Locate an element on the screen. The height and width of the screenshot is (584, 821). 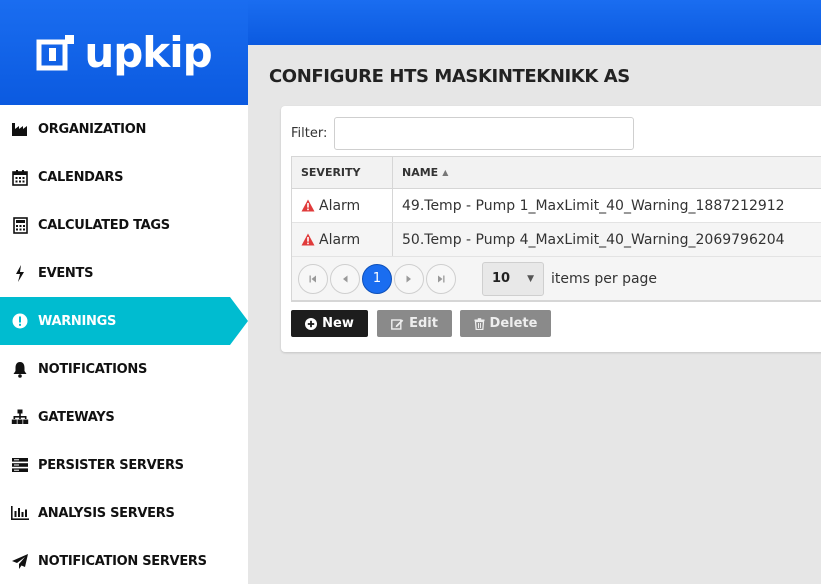
edit-button: Edit is located at coordinates (414, 323).